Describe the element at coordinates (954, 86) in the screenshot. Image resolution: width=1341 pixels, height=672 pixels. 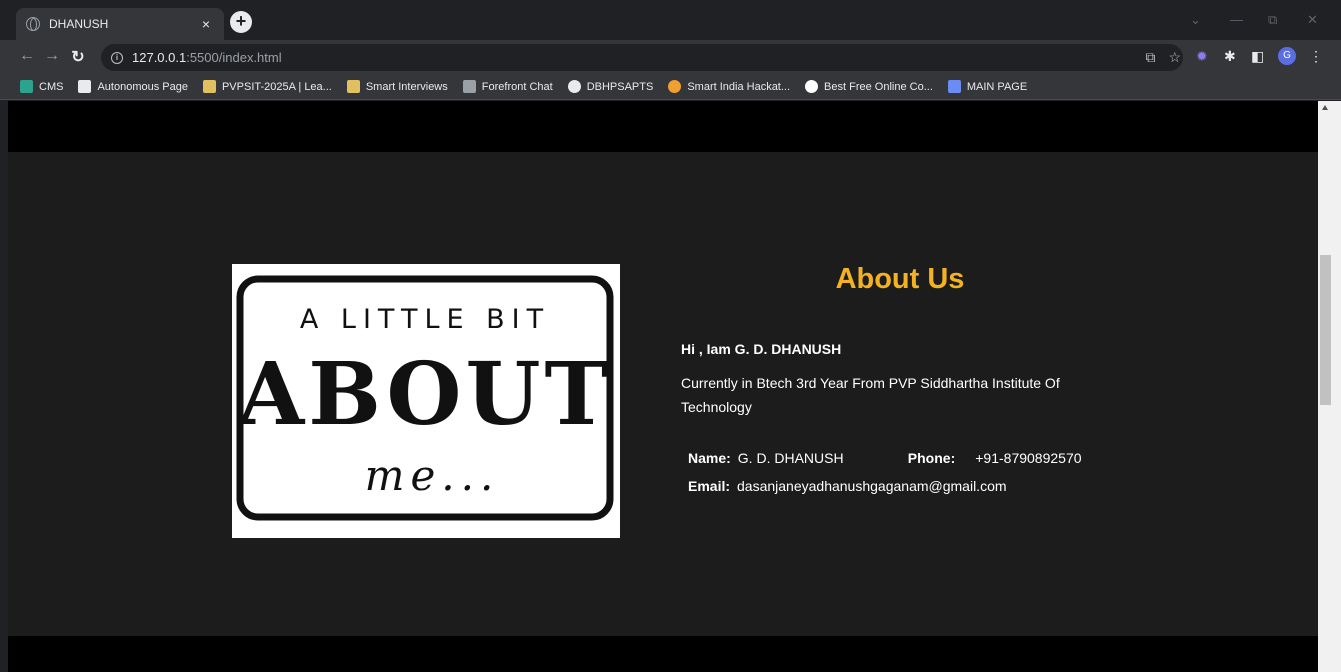
I see `main-page-icon` at that location.